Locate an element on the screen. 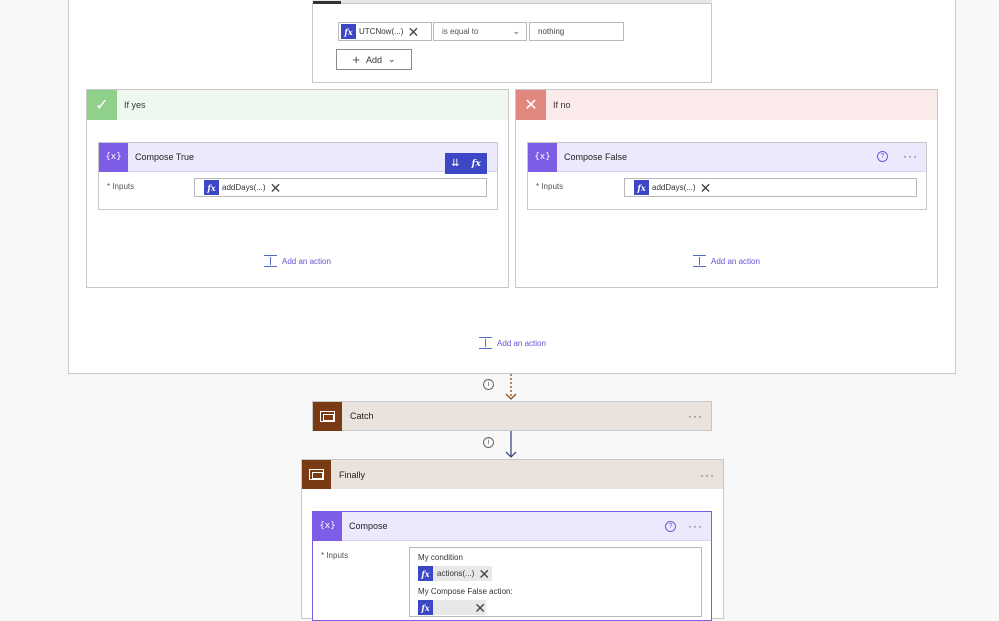  compose-false-title: Compose False is located at coordinates (596, 157).